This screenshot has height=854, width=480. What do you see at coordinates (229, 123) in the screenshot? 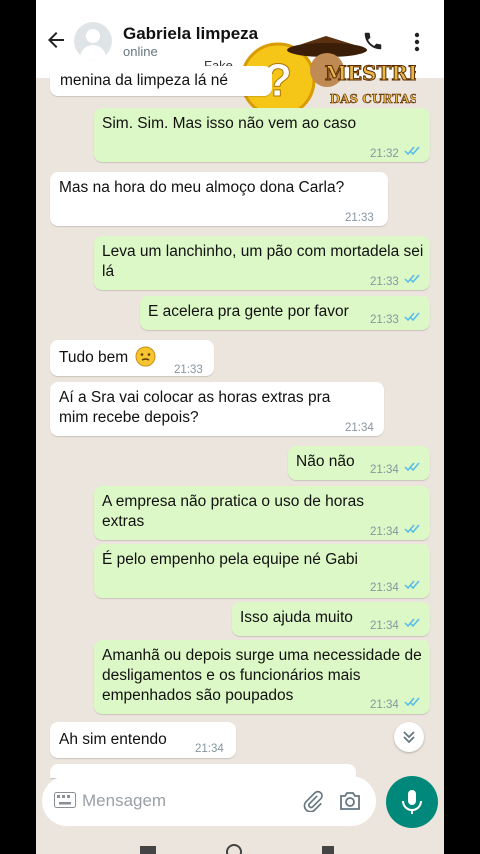
I see `message-text: Sim. Sim. Mas isso não vem ao caso` at bounding box center [229, 123].